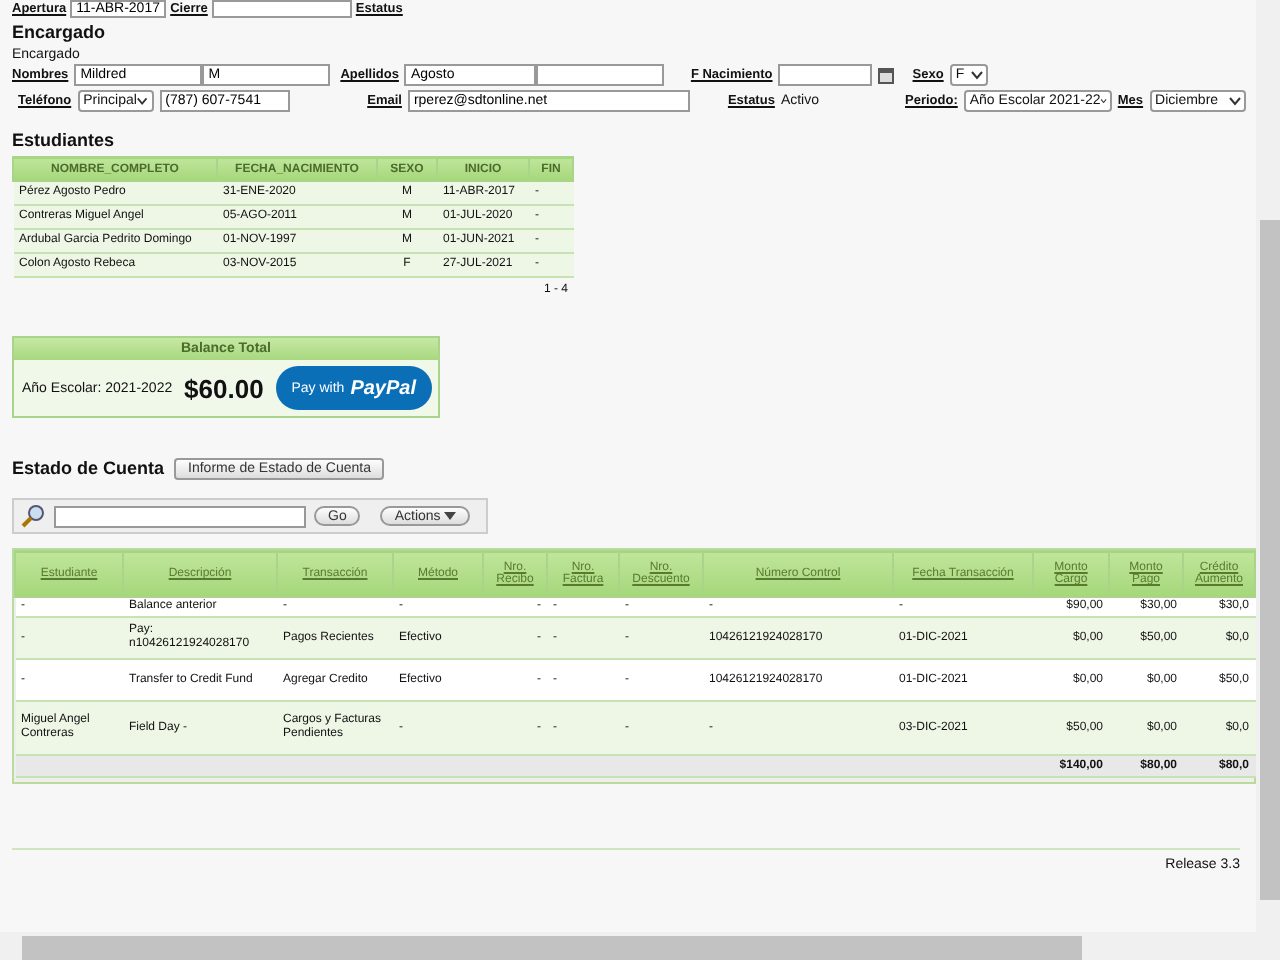 The image size is (1280, 960). Describe the element at coordinates (600, 75) in the screenshot. I see `second-surname-input` at that location.